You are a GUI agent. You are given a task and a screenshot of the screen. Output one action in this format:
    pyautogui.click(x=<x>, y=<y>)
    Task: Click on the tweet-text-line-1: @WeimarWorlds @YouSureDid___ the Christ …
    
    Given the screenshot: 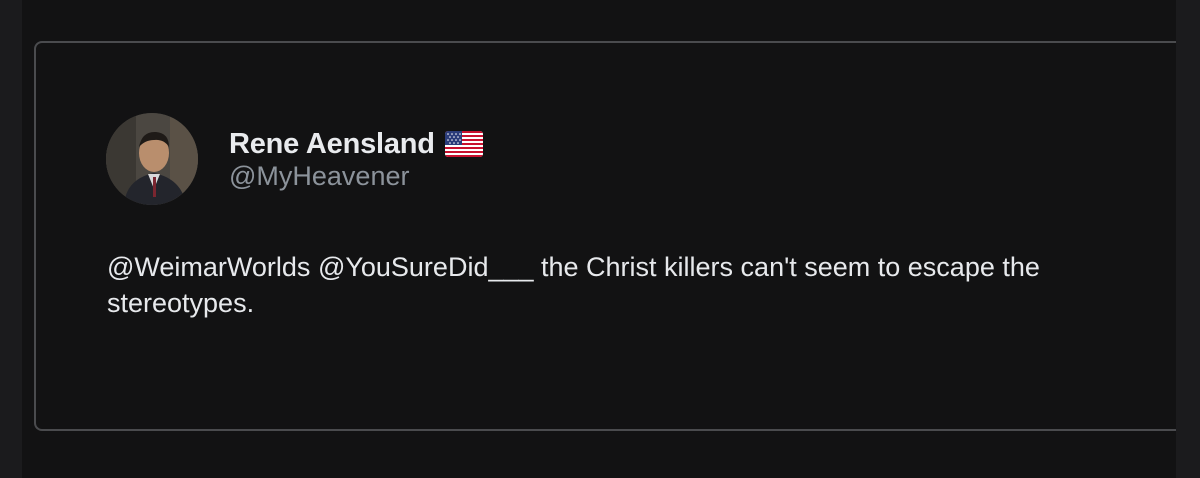 What is the action you would take?
    pyautogui.click(x=573, y=267)
    